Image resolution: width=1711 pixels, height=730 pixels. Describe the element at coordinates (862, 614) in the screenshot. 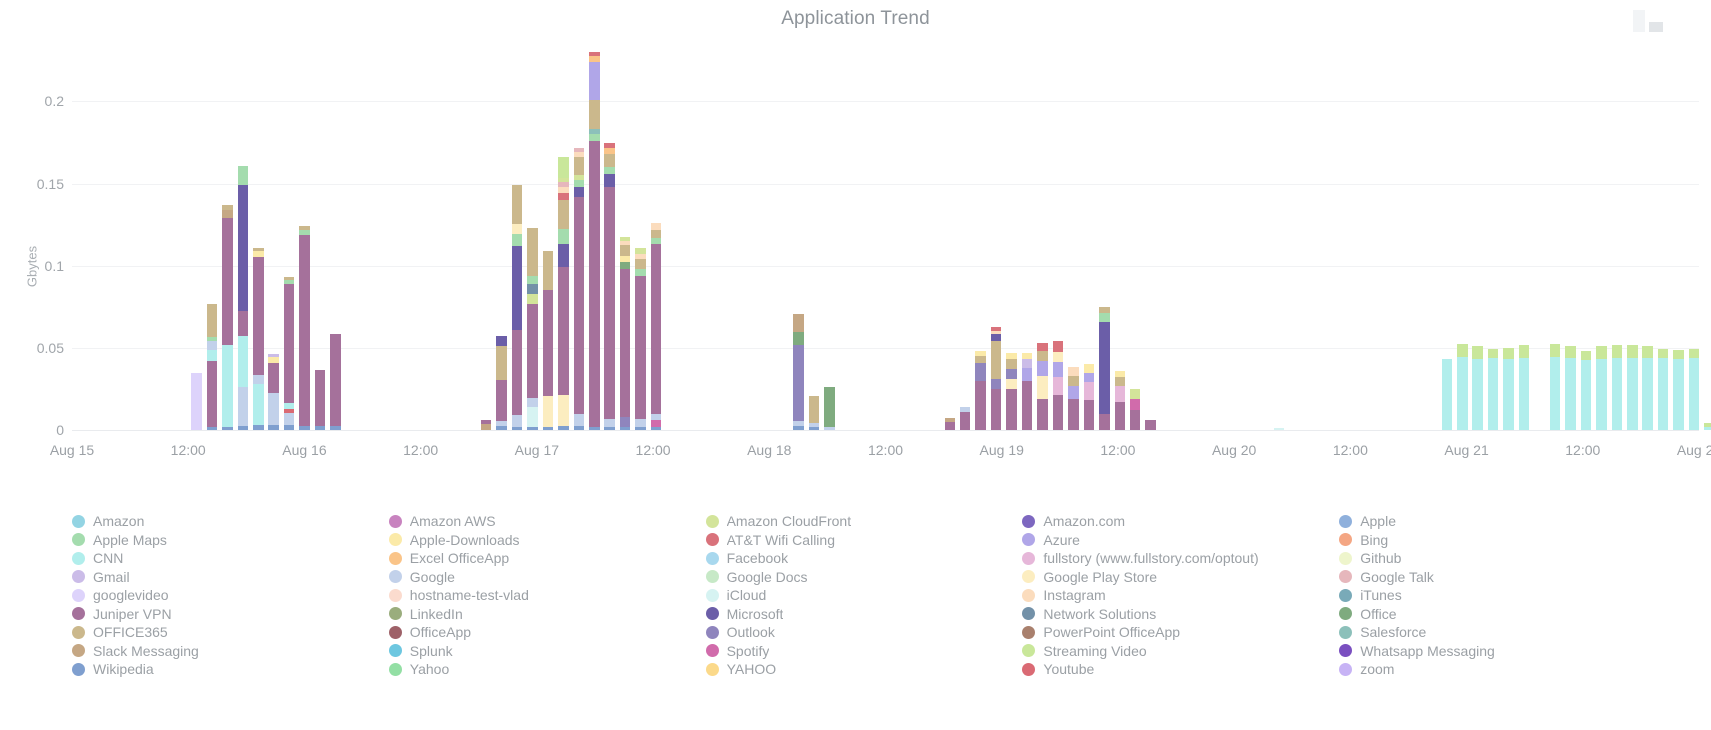

I see `legend-item: Microsoft` at that location.